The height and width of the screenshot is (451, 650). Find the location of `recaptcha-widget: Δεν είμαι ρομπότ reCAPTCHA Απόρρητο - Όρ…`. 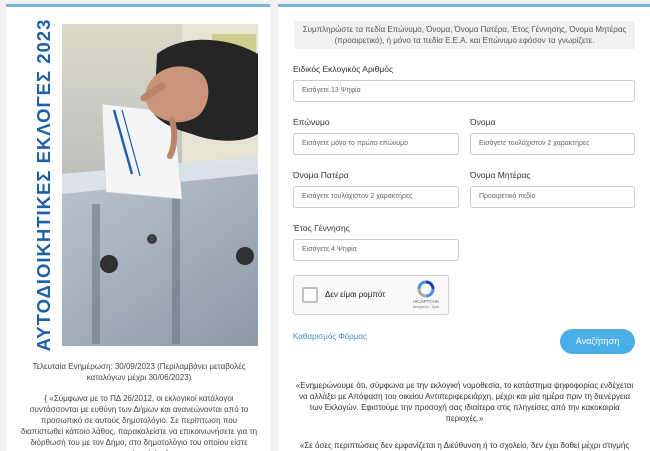

recaptcha-widget: Δεν είμαι ρομπότ reCAPTCHA Απόρρητο - Όρ… is located at coordinates (371, 295).